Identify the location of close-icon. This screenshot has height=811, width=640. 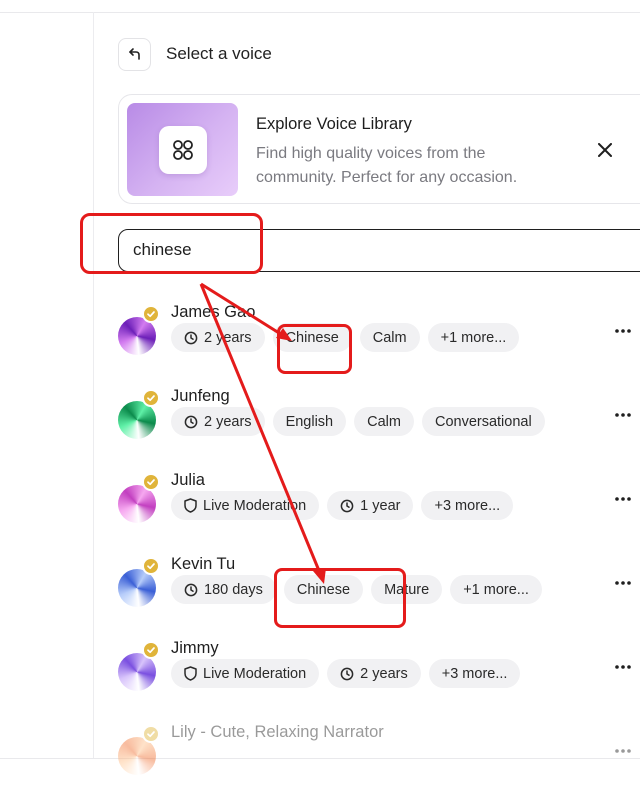
(605, 150).